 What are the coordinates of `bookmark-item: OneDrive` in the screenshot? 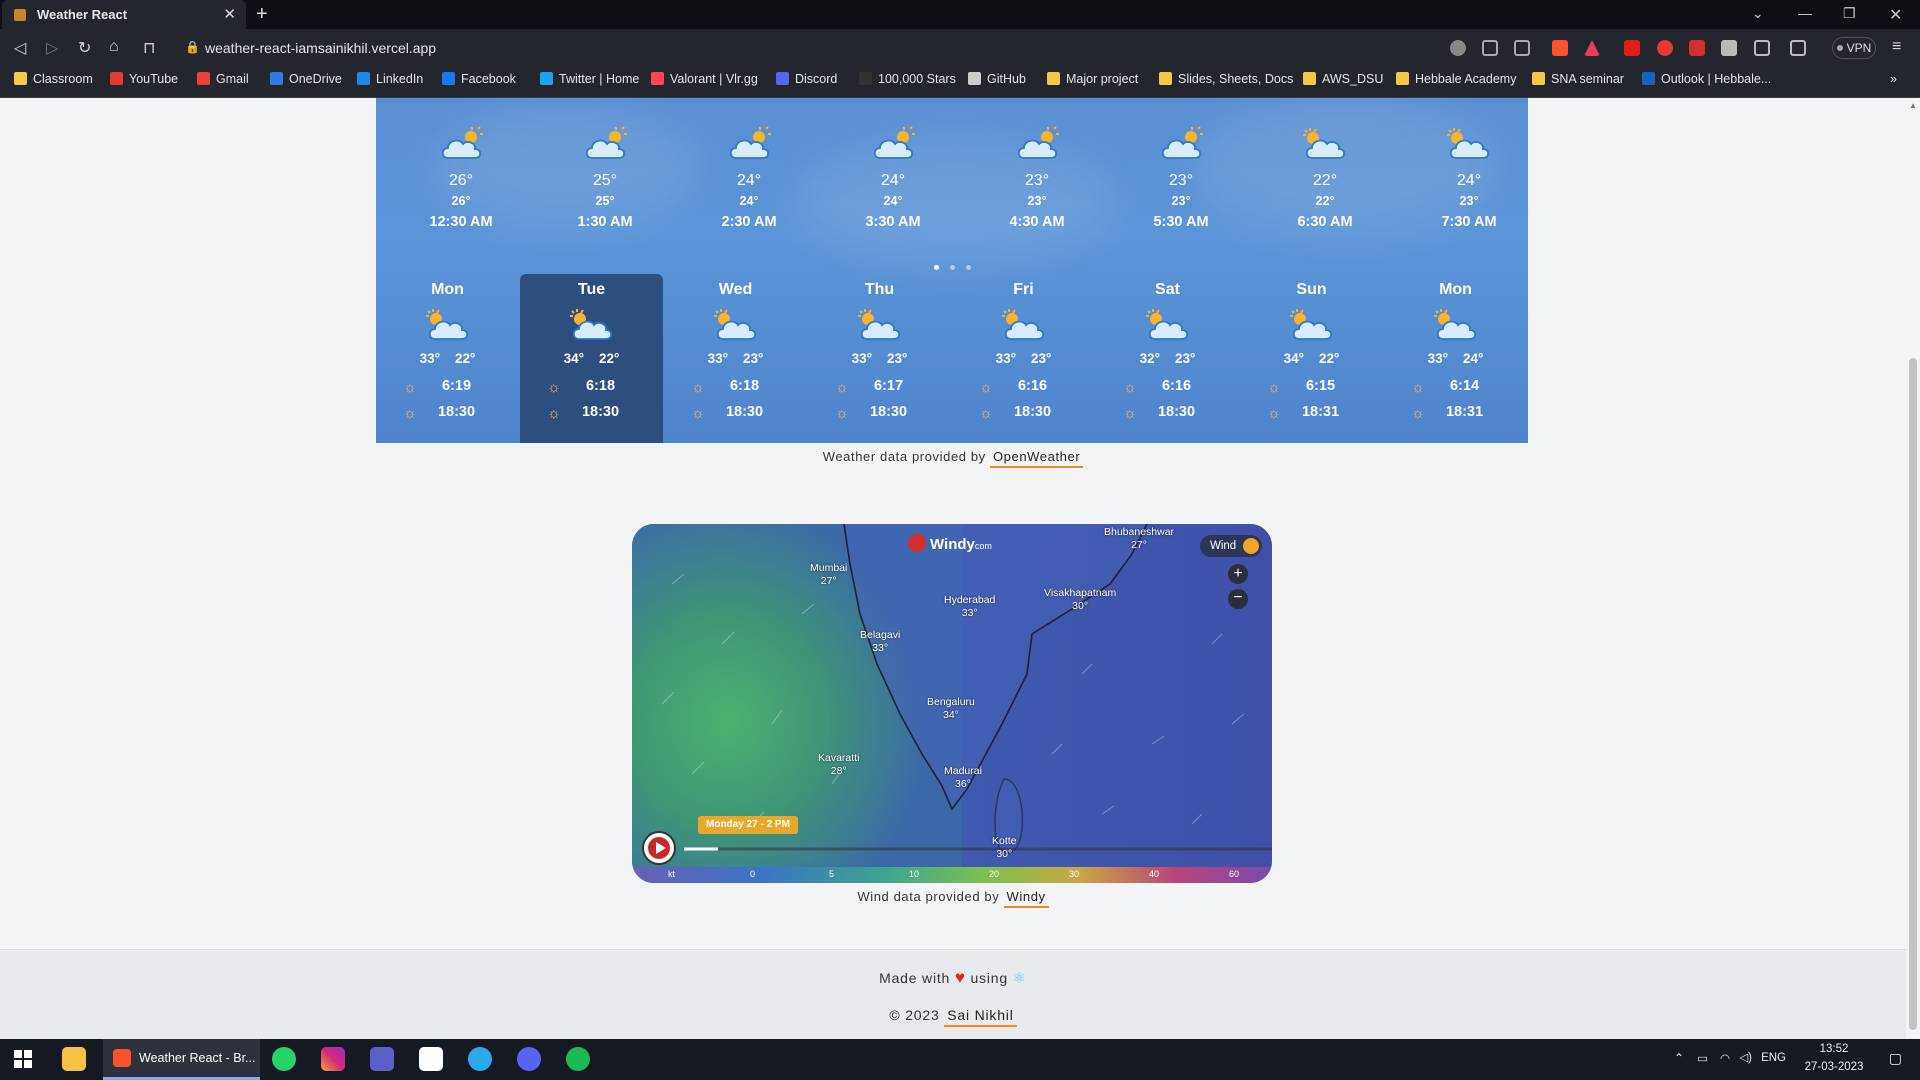 It's located at (306, 79).